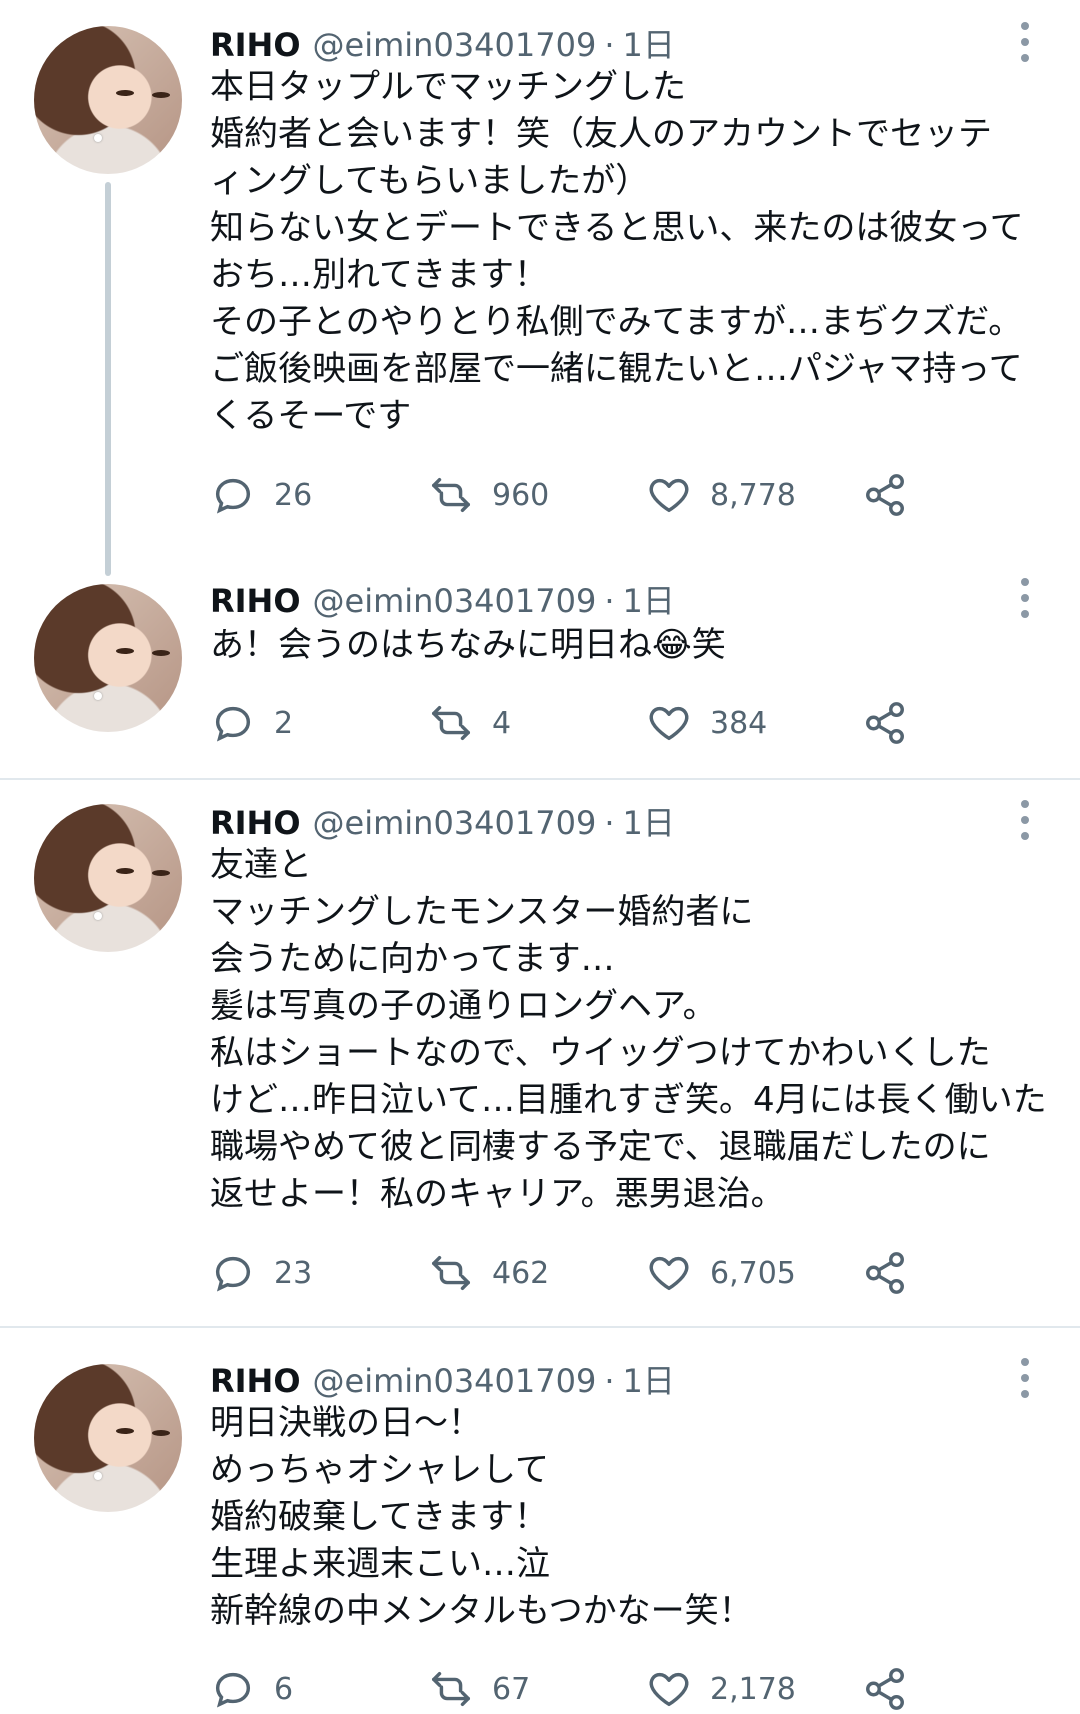 Image resolution: width=1080 pixels, height=1714 pixels. I want to click on like-button: 384, so click(706, 723).